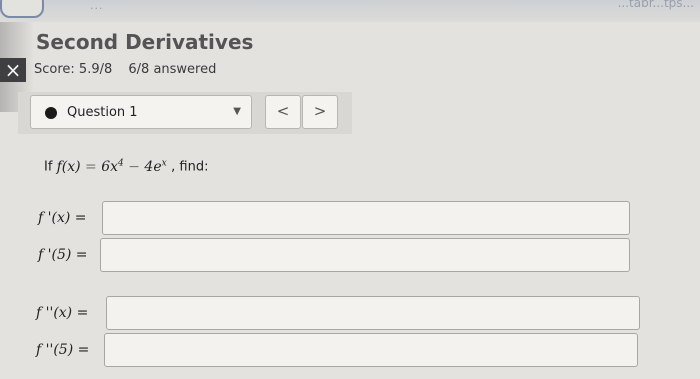  What do you see at coordinates (110, 166) in the screenshot?
I see `term-a: 6x` at bounding box center [110, 166].